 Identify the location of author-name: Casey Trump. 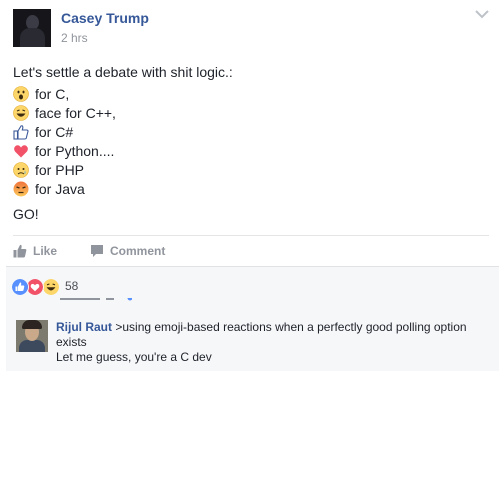
(105, 18).